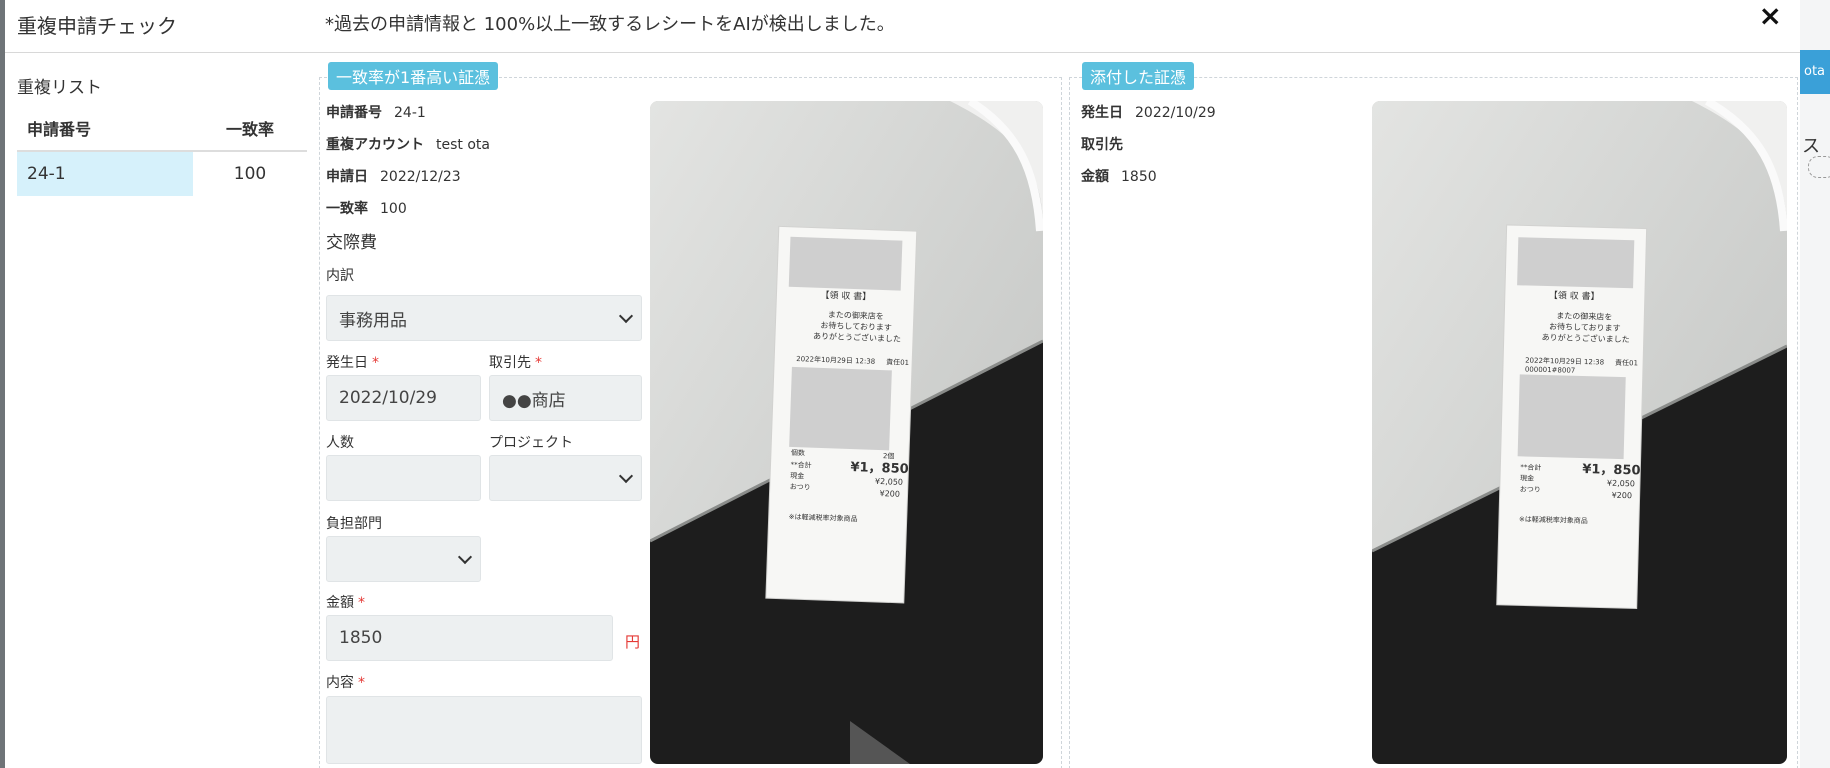 The height and width of the screenshot is (768, 1830). What do you see at coordinates (345, 603) in the screenshot?
I see `amount-label: 金額 *` at bounding box center [345, 603].